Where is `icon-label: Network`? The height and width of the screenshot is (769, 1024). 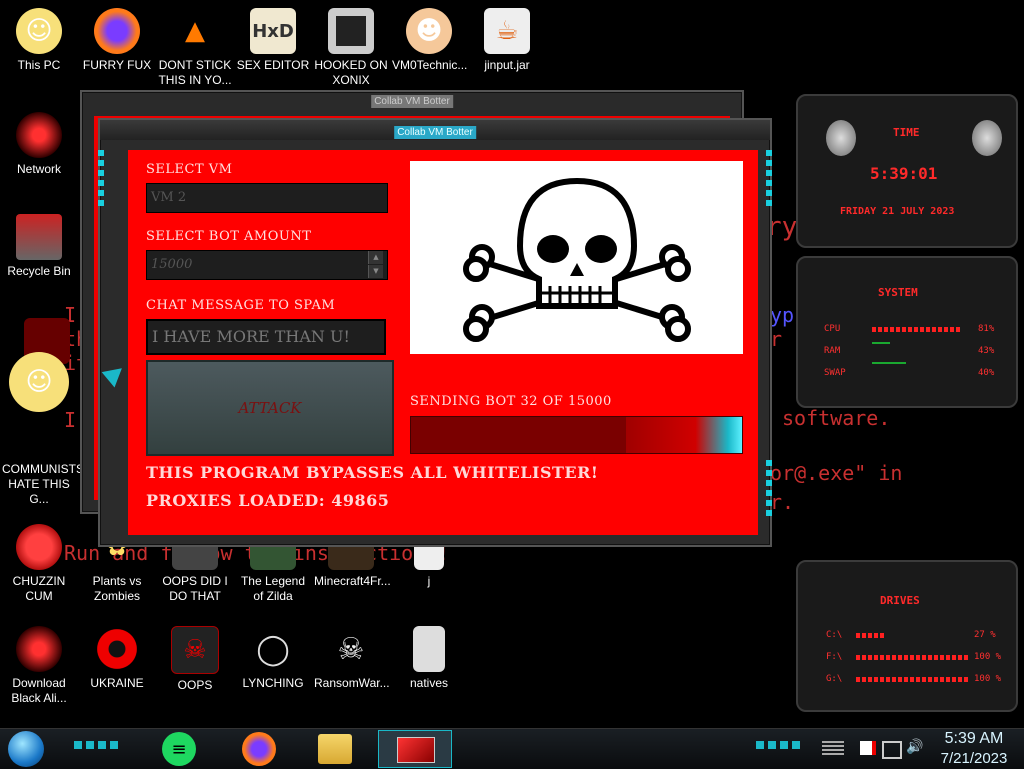 icon-label: Network is located at coordinates (38, 169).